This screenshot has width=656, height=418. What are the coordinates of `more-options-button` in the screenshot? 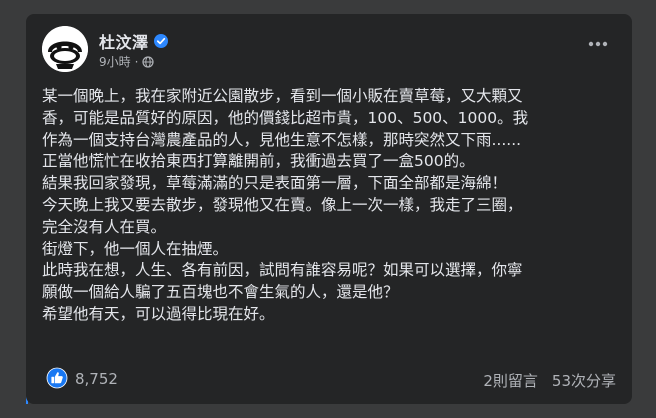 It's located at (598, 44).